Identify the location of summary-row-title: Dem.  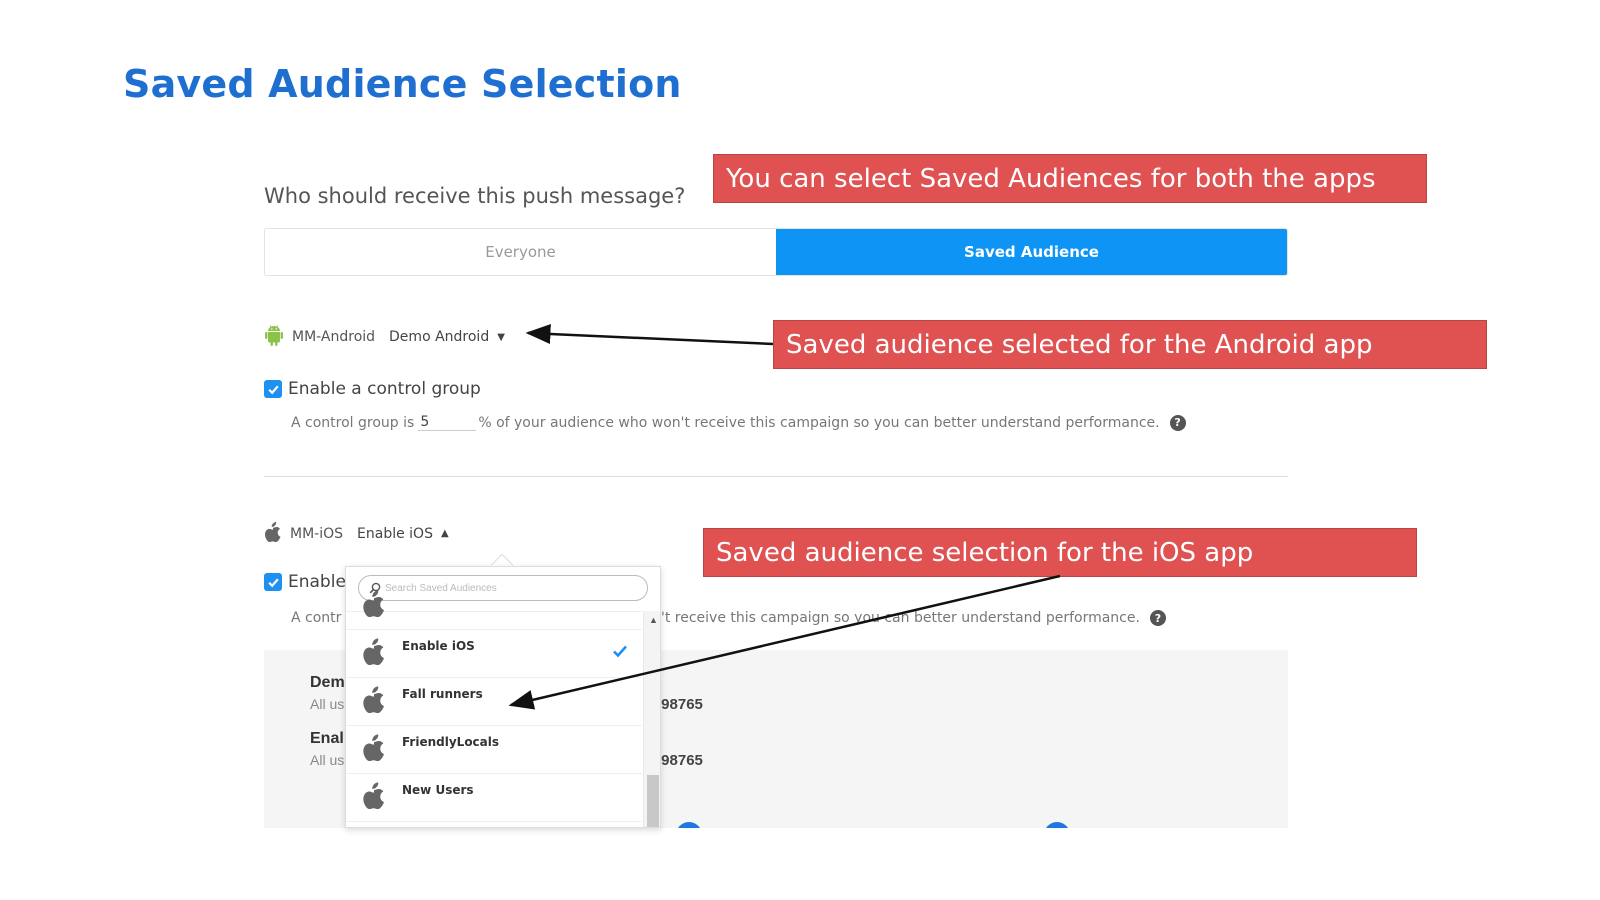
(327, 682).